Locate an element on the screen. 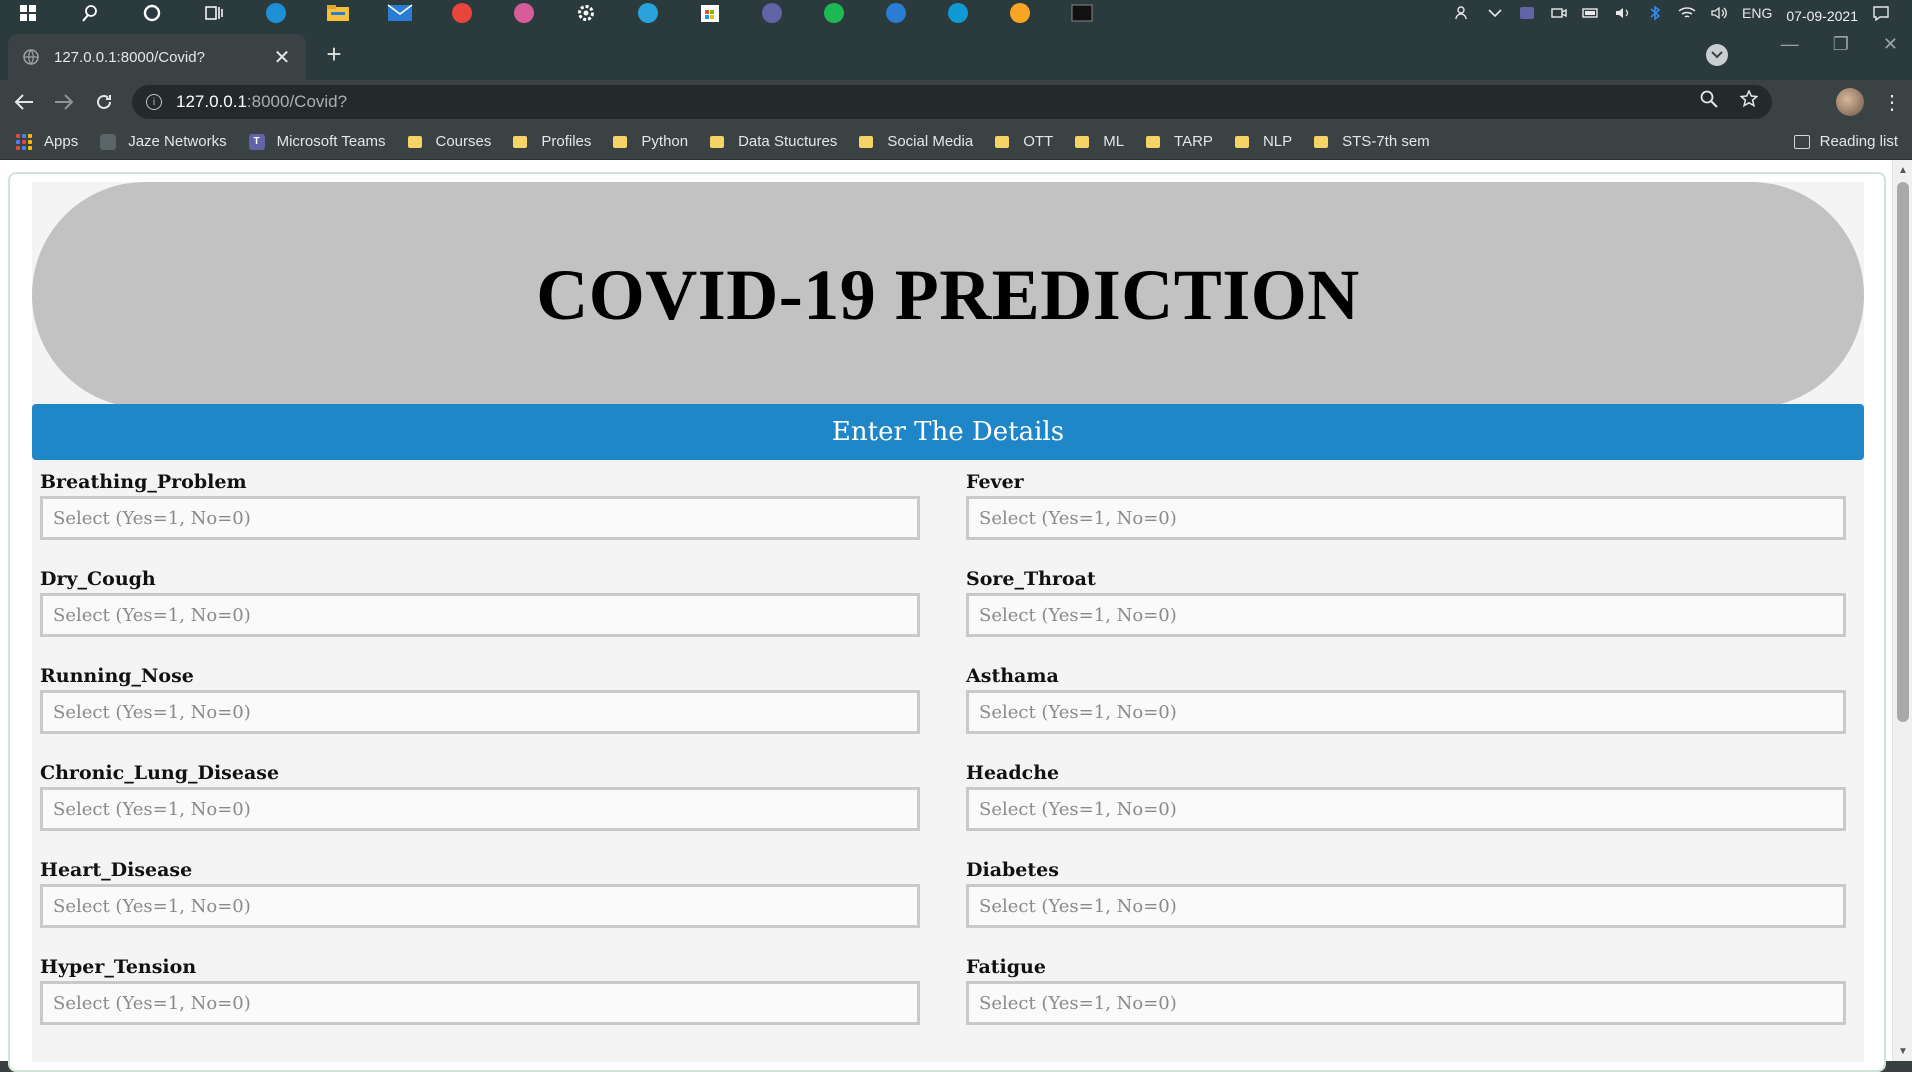  field-label: Running_Nose is located at coordinates (117, 676).